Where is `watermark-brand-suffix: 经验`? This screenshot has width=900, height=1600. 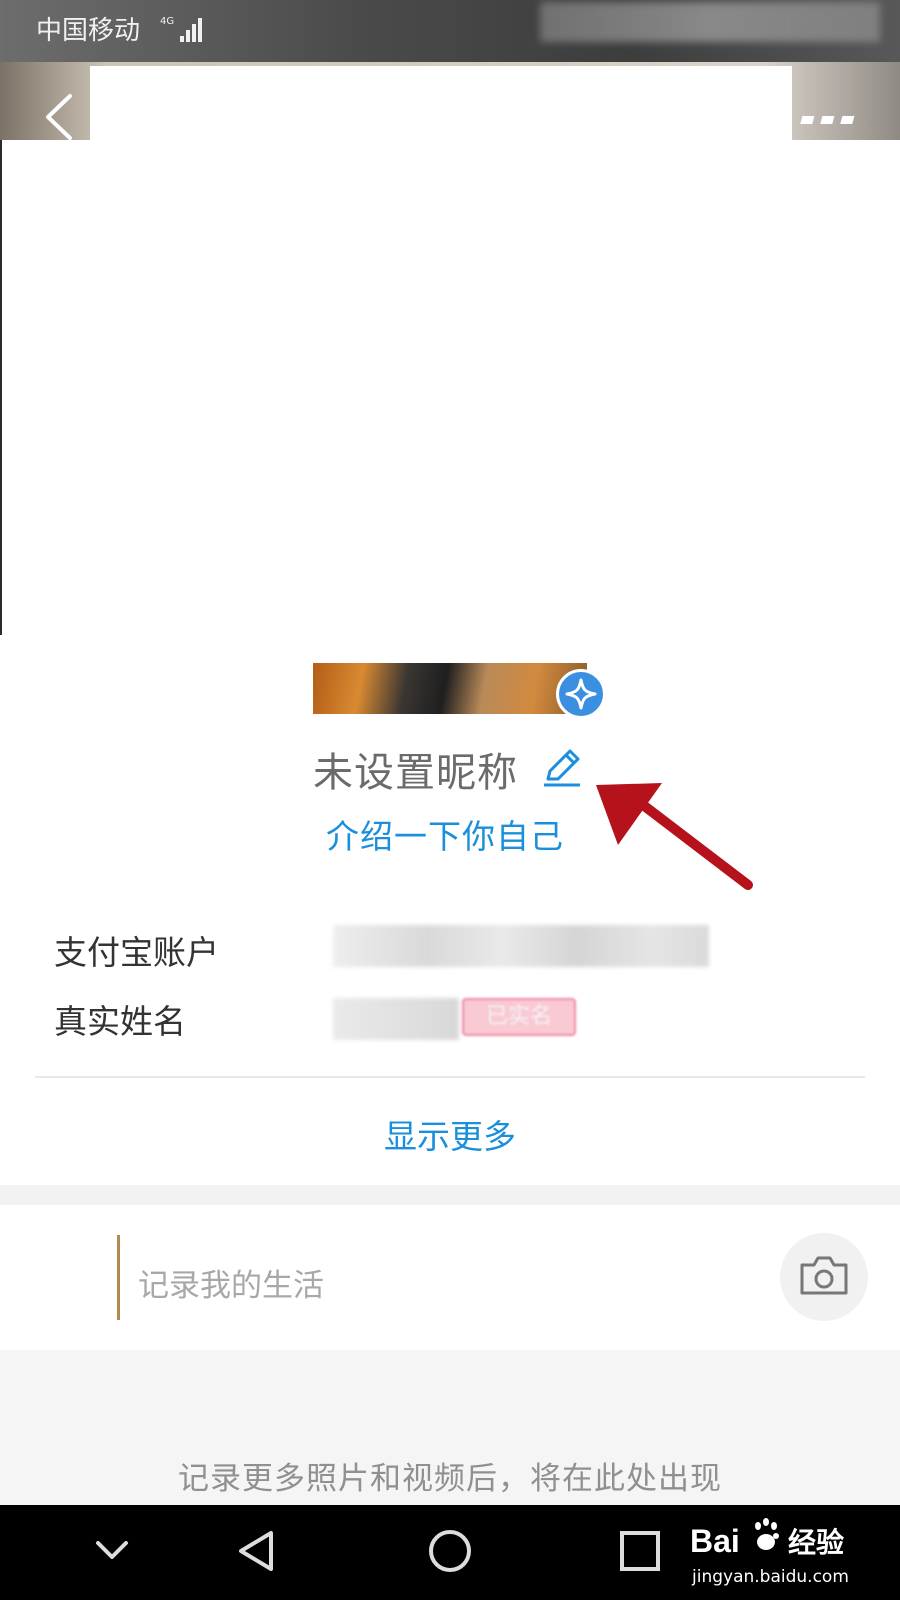 watermark-brand-suffix: 经验 is located at coordinates (816, 1542).